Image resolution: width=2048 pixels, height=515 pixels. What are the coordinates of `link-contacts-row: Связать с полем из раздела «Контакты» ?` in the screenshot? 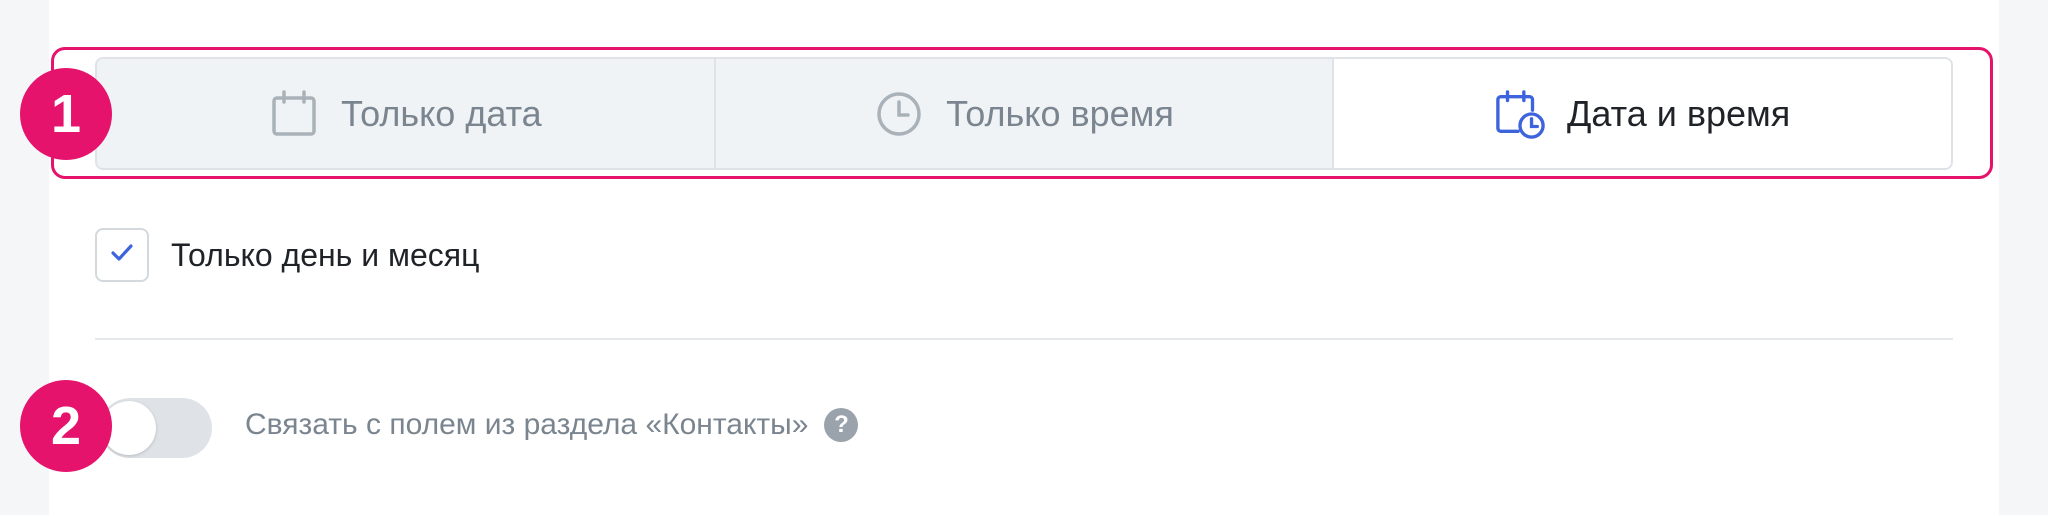 It's located at (552, 425).